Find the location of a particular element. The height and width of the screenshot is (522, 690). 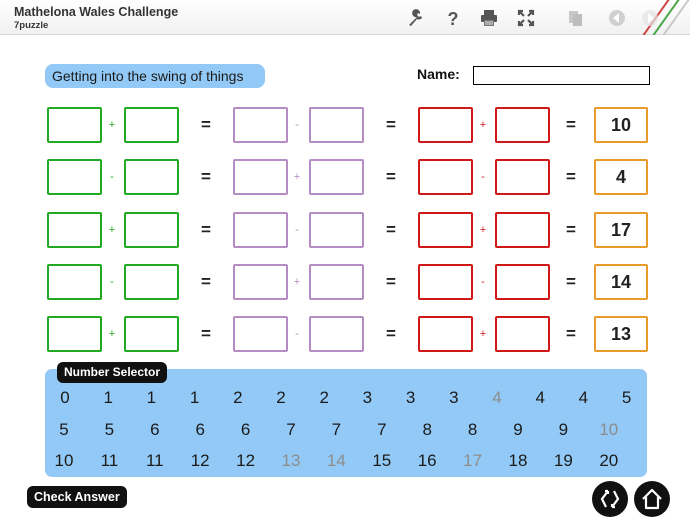

forward-icon is located at coordinates (650, 18).